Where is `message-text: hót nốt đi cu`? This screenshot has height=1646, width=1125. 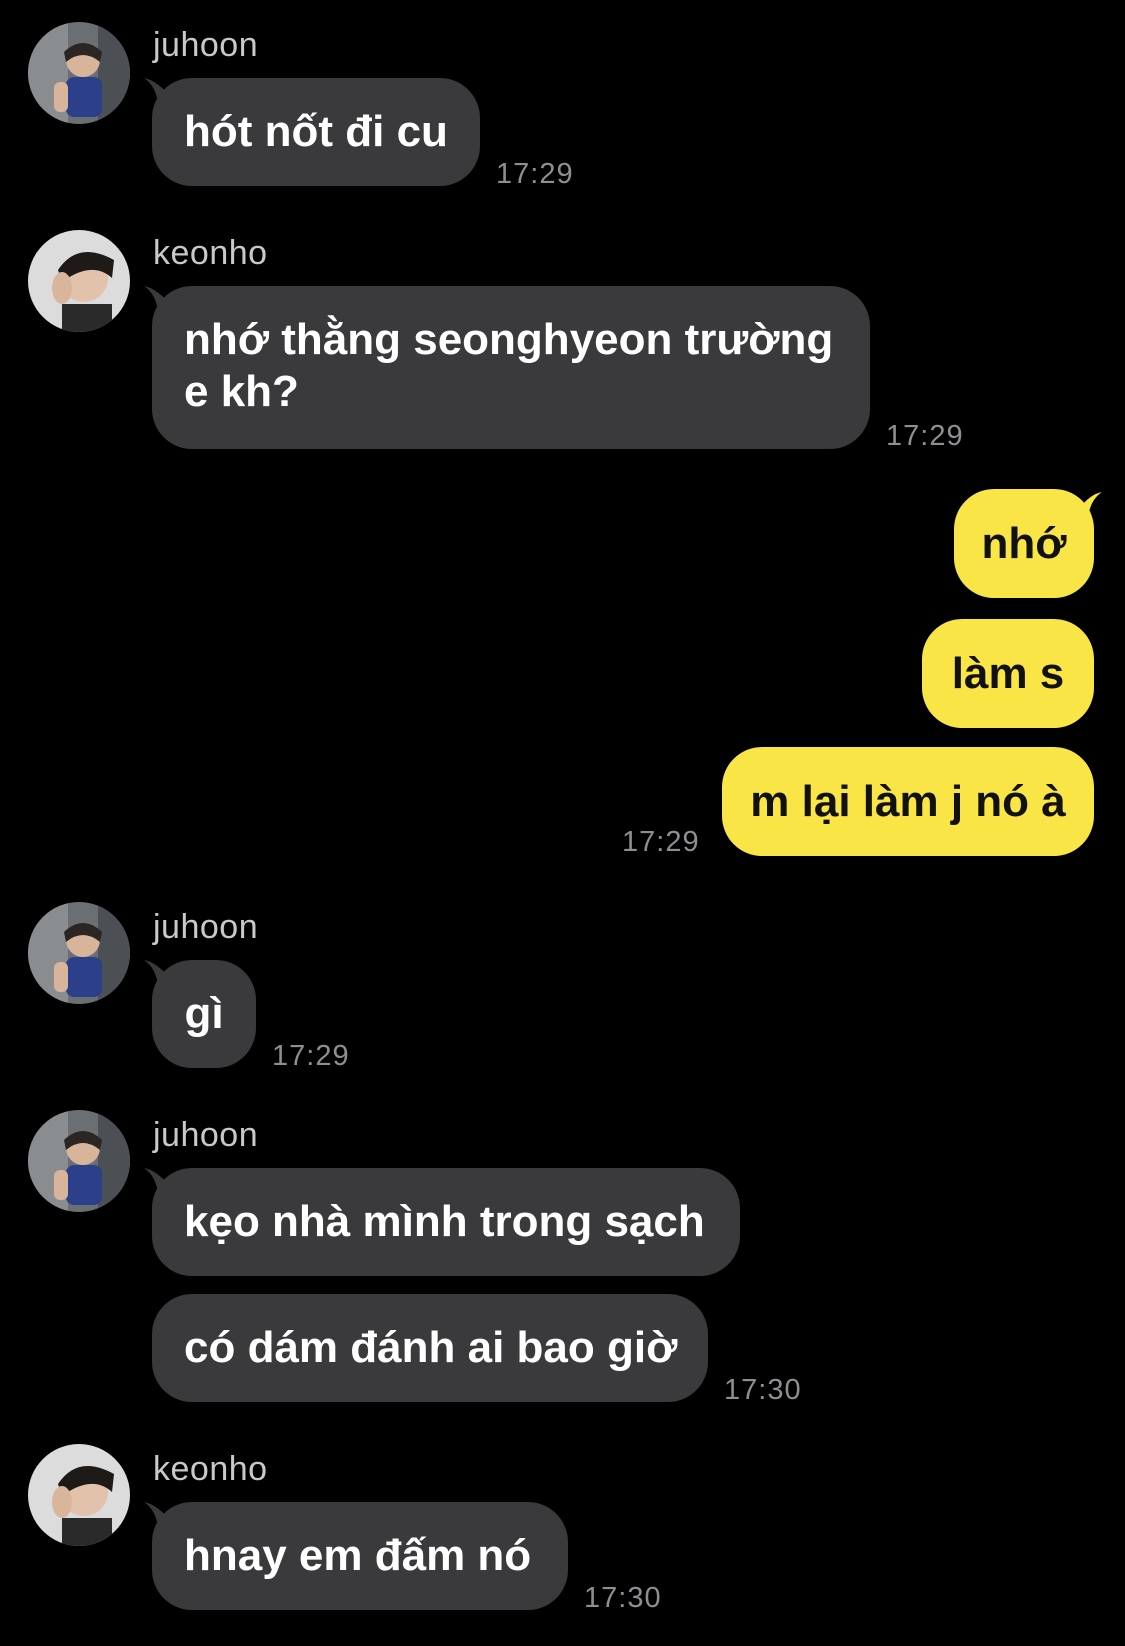 message-text: hót nốt đi cu is located at coordinates (316, 131).